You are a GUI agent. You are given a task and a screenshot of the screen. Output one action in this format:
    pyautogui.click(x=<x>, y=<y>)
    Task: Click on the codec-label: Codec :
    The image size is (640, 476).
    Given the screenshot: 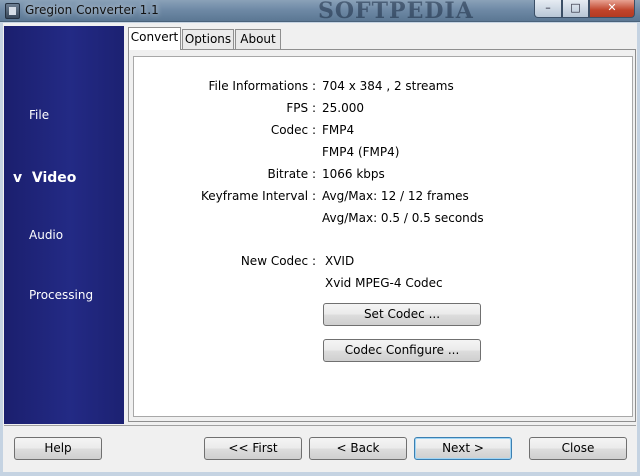 What is the action you would take?
    pyautogui.click(x=293, y=130)
    